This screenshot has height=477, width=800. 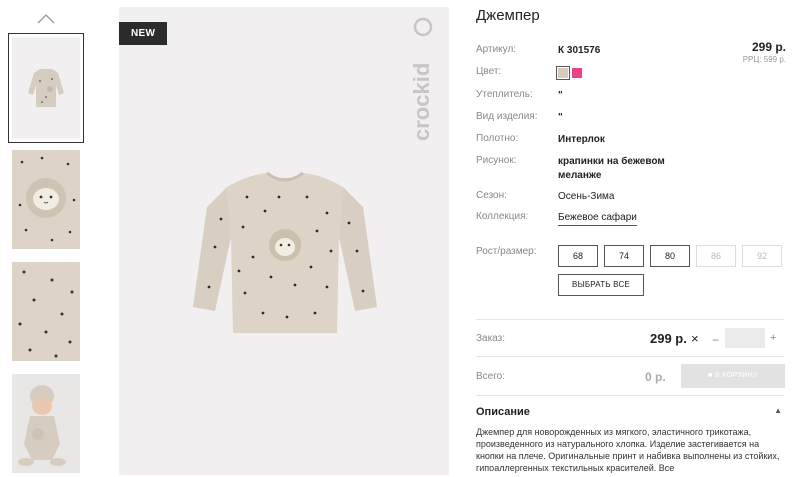 I want to click on spec-value-line1: крапинки на бежевом, so click(x=611, y=161).